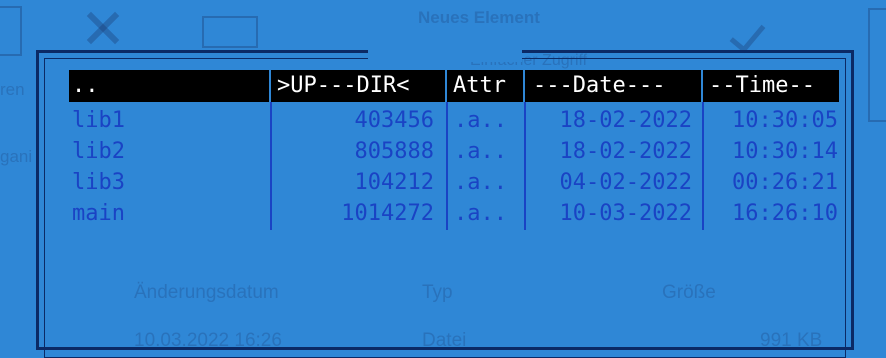 Image resolution: width=886 pixels, height=358 pixels. What do you see at coordinates (394, 182) in the screenshot?
I see `file-size: 104212` at bounding box center [394, 182].